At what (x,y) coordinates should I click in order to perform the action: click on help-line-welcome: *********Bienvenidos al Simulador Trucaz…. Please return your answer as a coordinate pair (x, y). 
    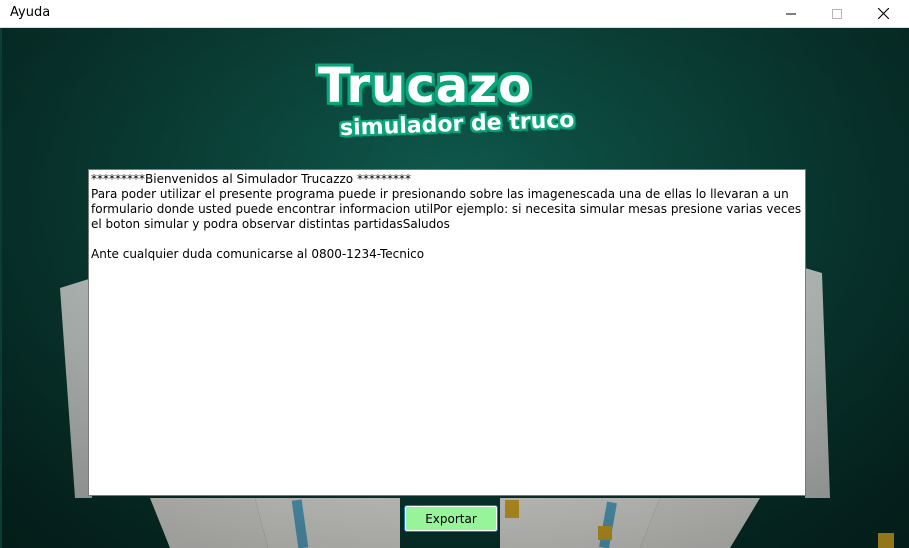
    Looking at the image, I should click on (251, 179).